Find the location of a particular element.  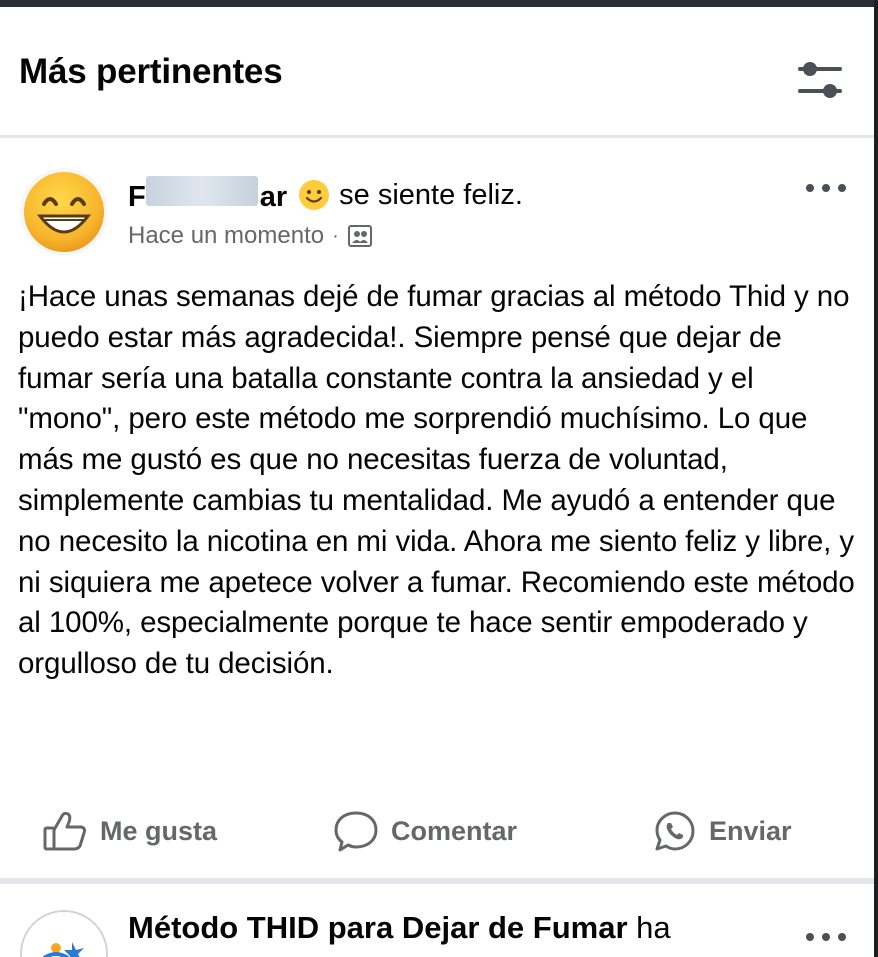

next-feed-post: Método THID para Dejar de Fumar ha is located at coordinates (437, 920).